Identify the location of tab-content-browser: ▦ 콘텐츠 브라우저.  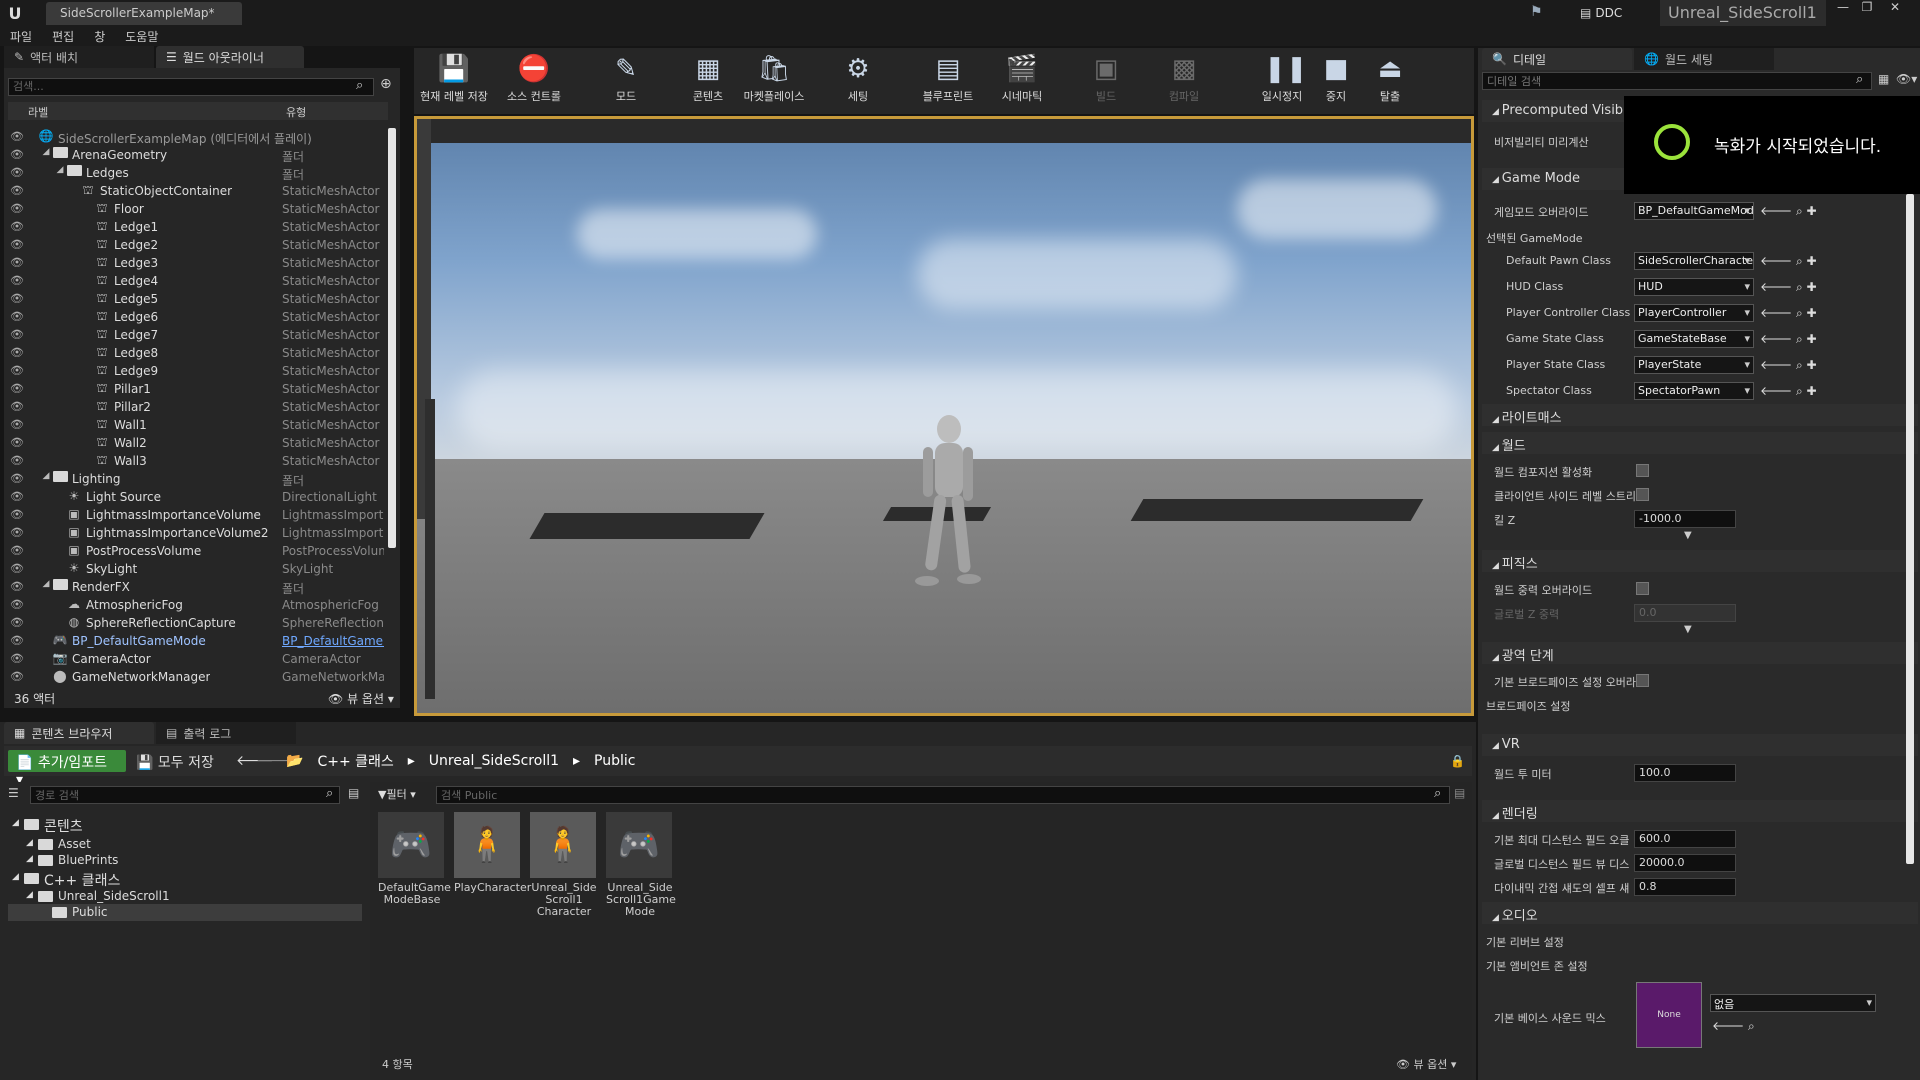
(79, 733).